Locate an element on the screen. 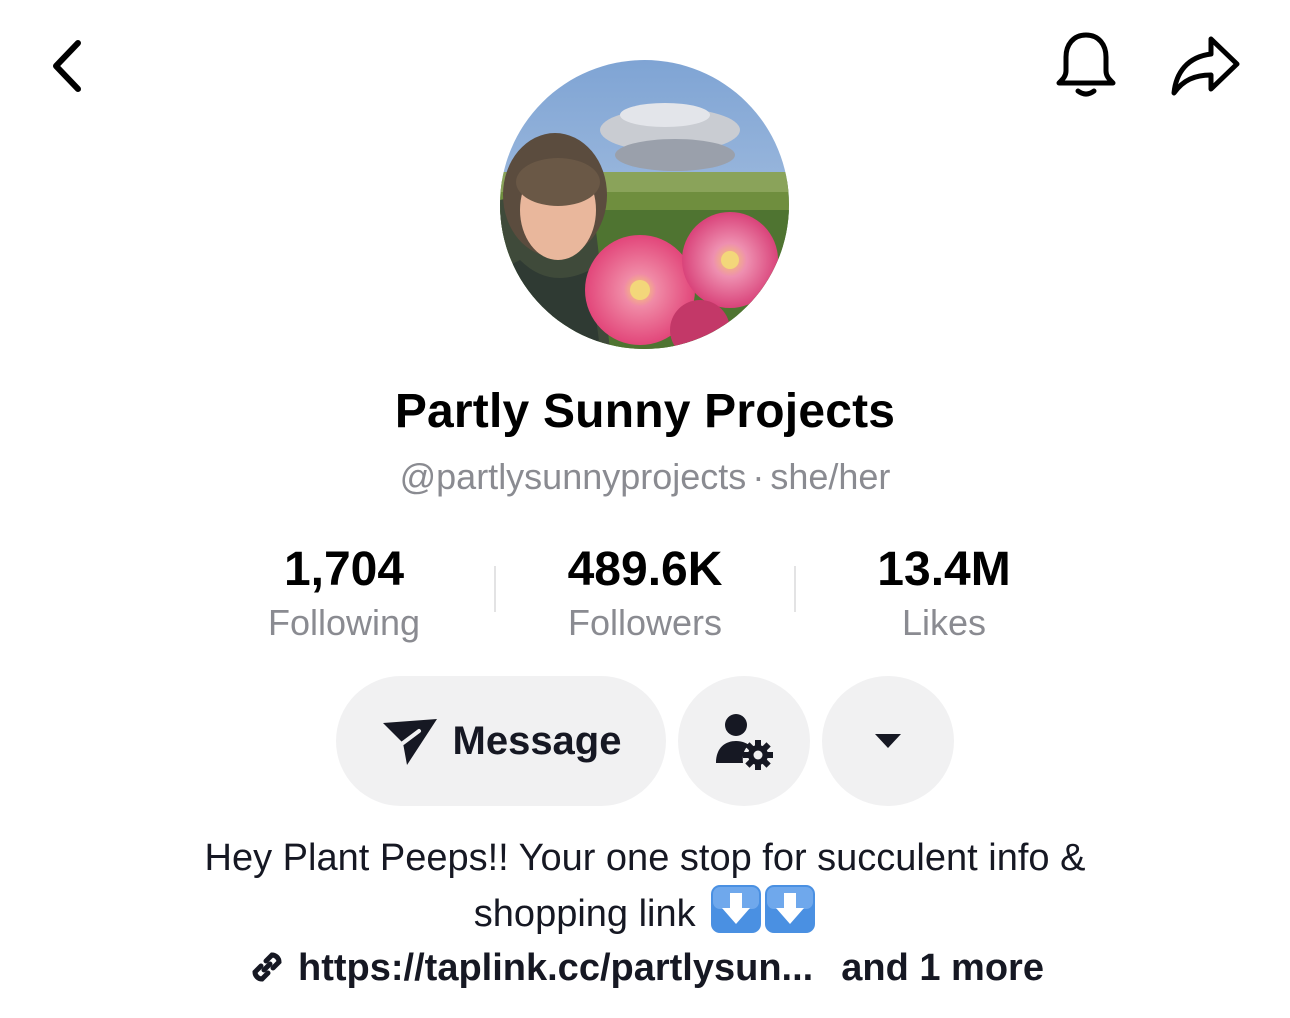 This screenshot has height=1018, width=1290. more-links-button: and 1 more is located at coordinates (942, 968).